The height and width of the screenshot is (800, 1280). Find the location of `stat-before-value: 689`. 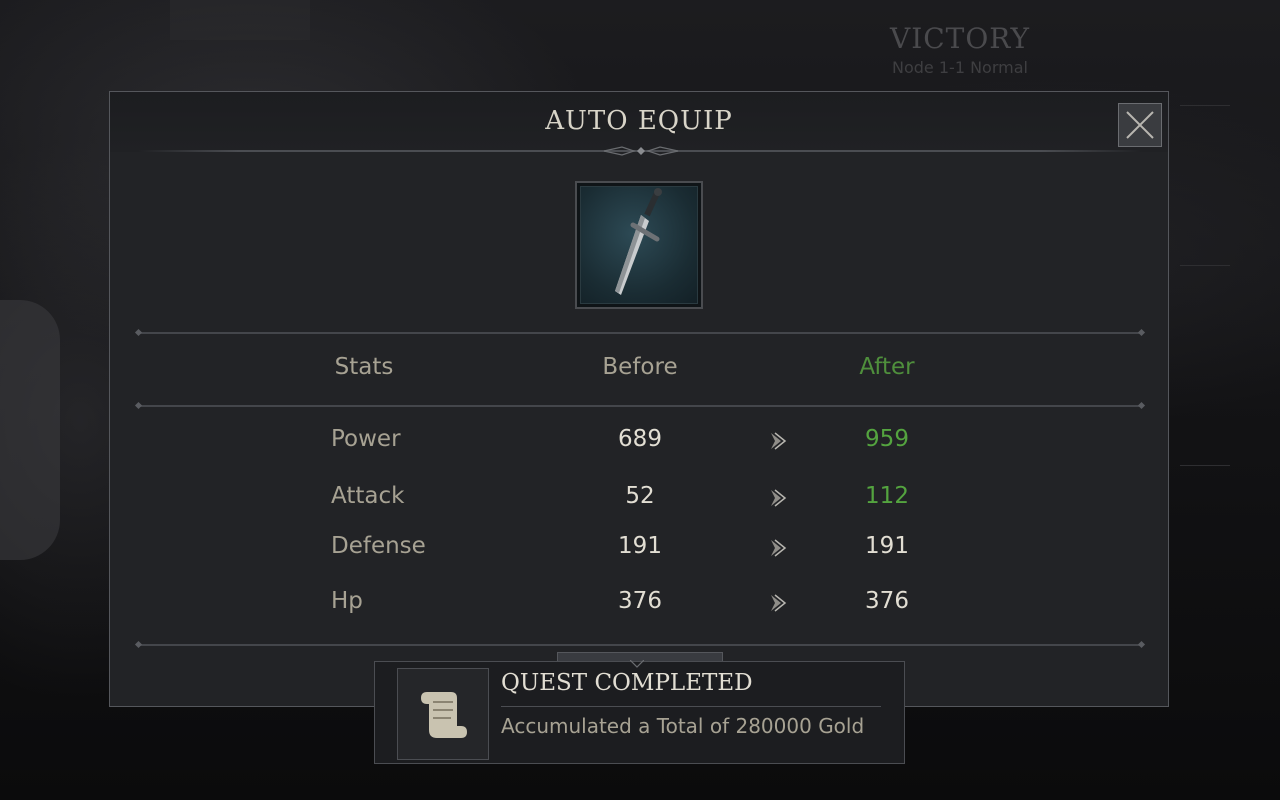

stat-before-value: 689 is located at coordinates (640, 439).